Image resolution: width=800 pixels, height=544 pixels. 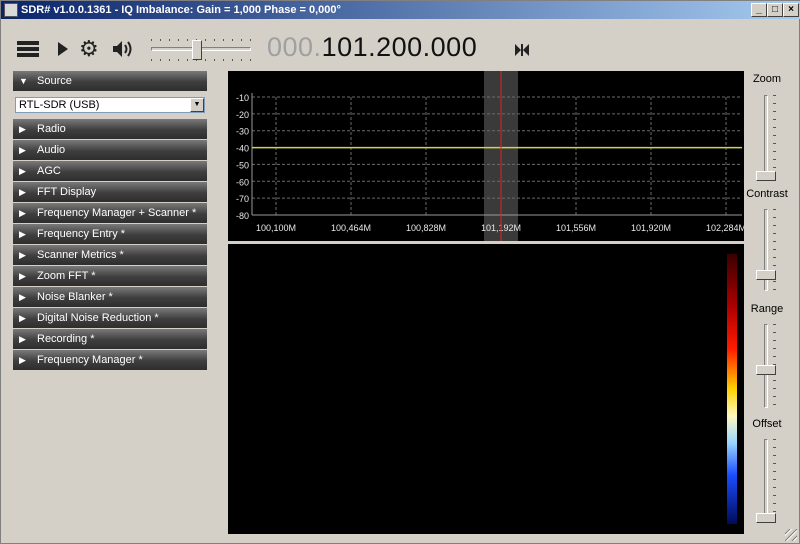 I want to click on panel-header-label: Source, so click(x=54, y=81).